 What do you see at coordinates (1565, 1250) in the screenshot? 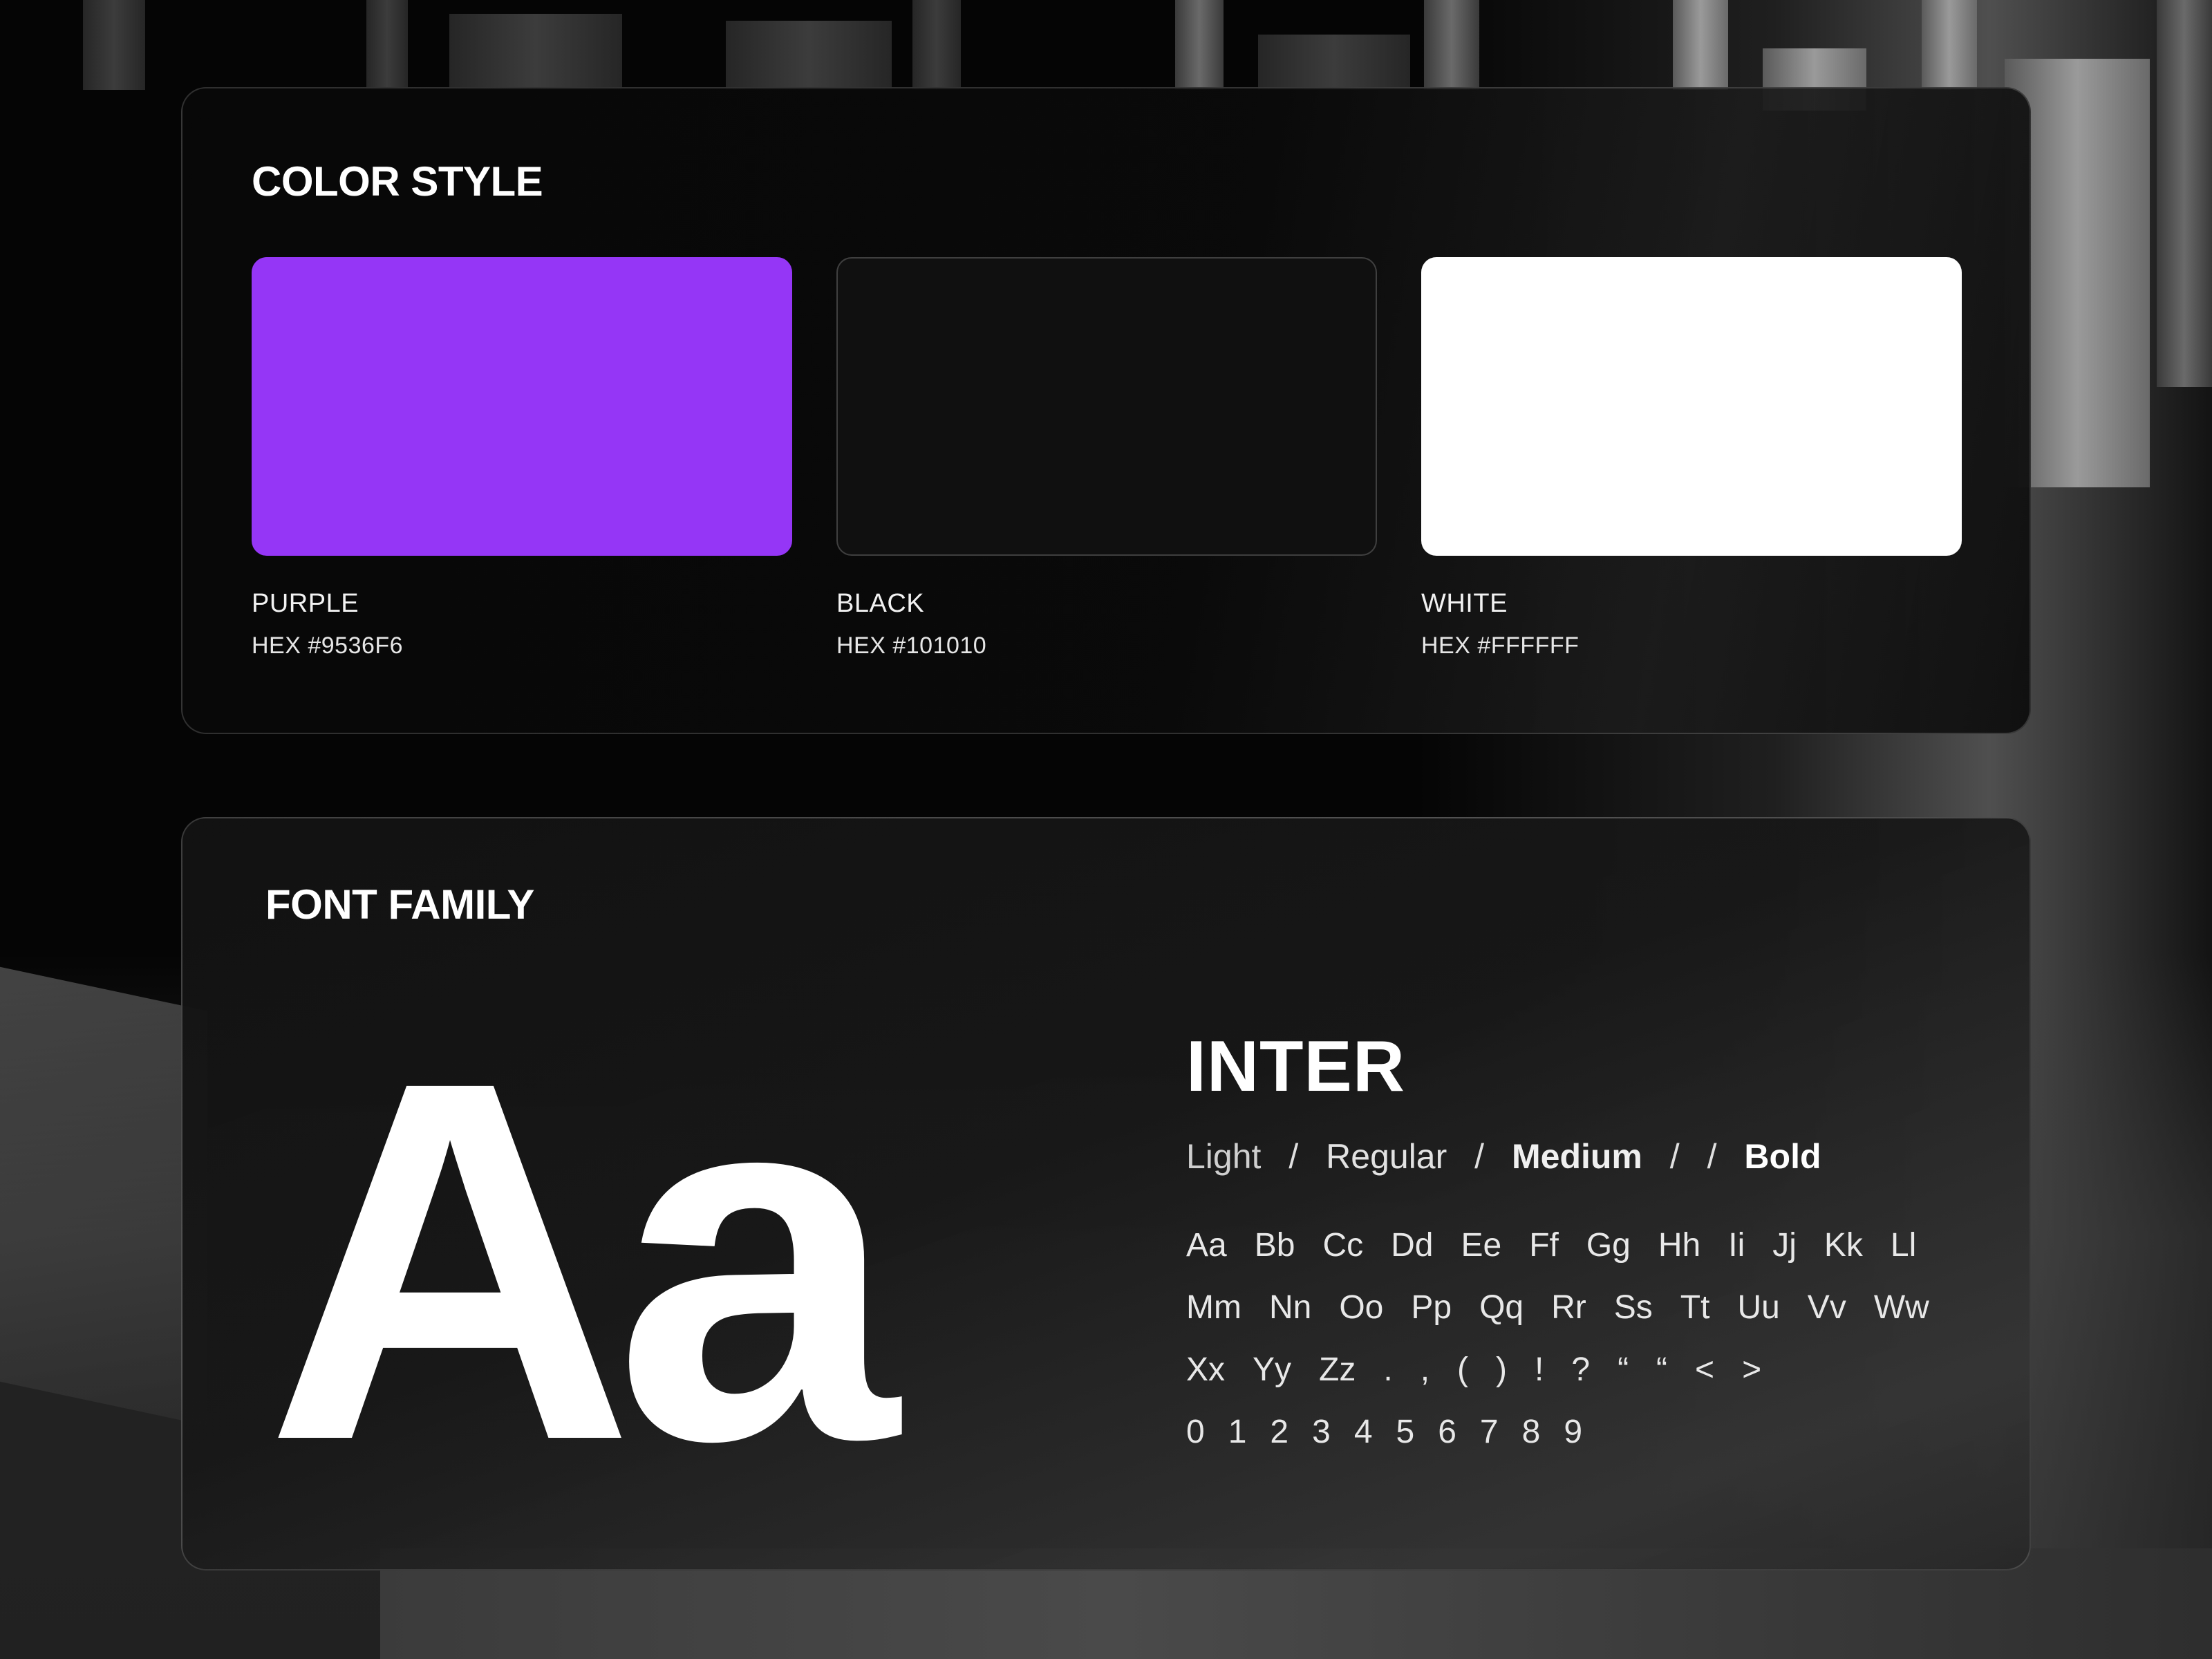
I see `glyph-row-1: Aa Bb Cc Dd Ee Ff Gg Hh Ii Jj Kk Ll` at bounding box center [1565, 1250].